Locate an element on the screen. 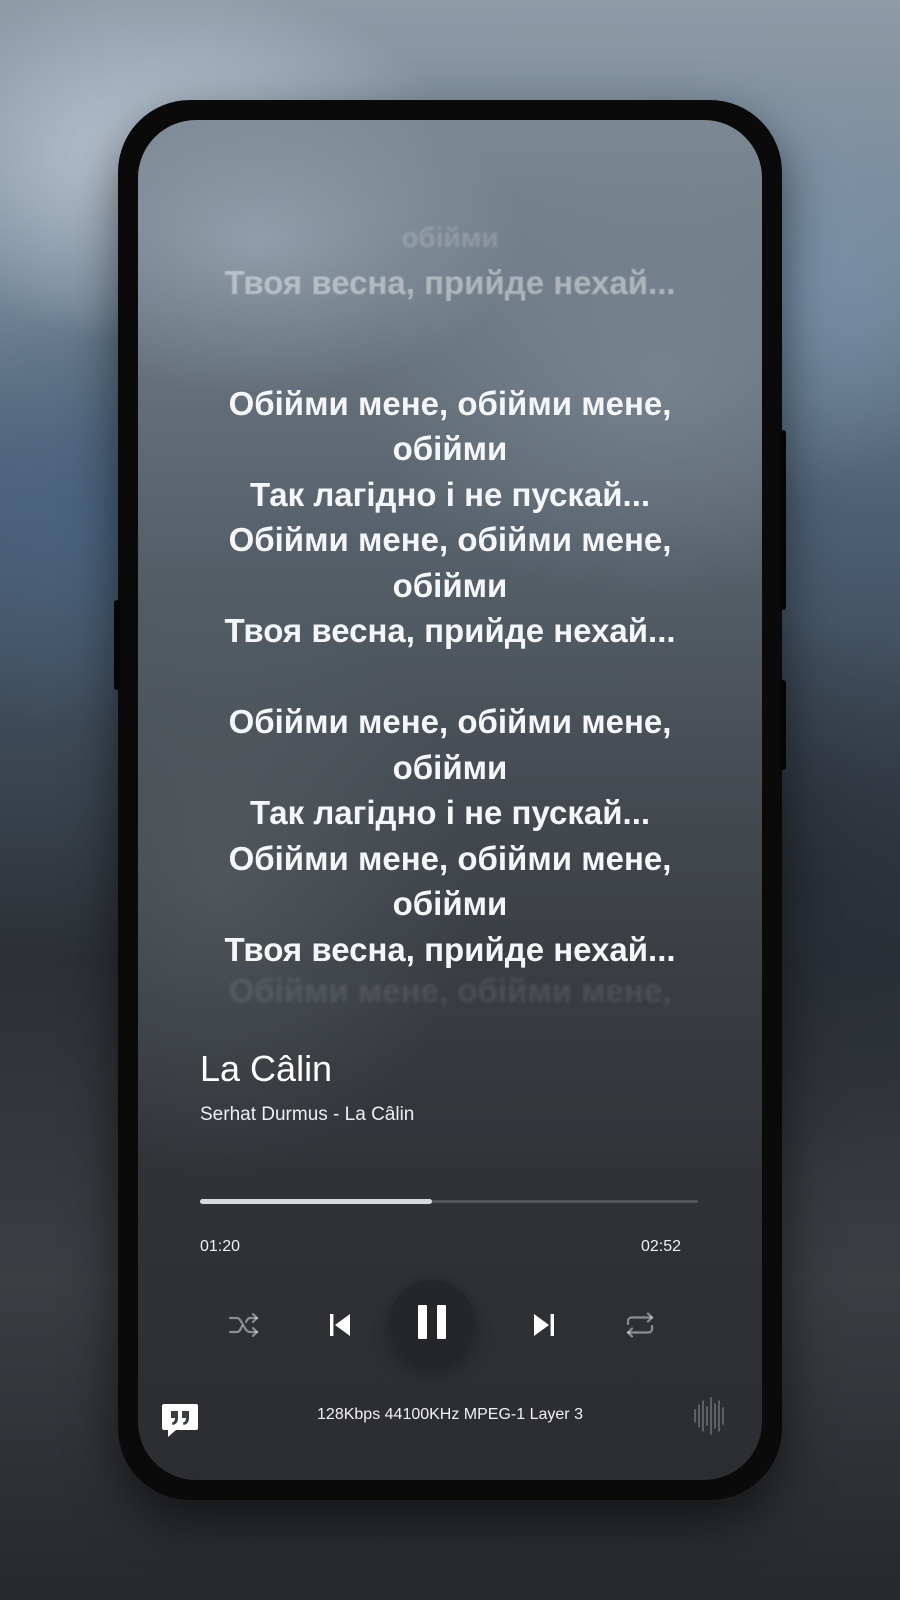 The height and width of the screenshot is (1600, 900). shuffle-button is located at coordinates (244, 1325).